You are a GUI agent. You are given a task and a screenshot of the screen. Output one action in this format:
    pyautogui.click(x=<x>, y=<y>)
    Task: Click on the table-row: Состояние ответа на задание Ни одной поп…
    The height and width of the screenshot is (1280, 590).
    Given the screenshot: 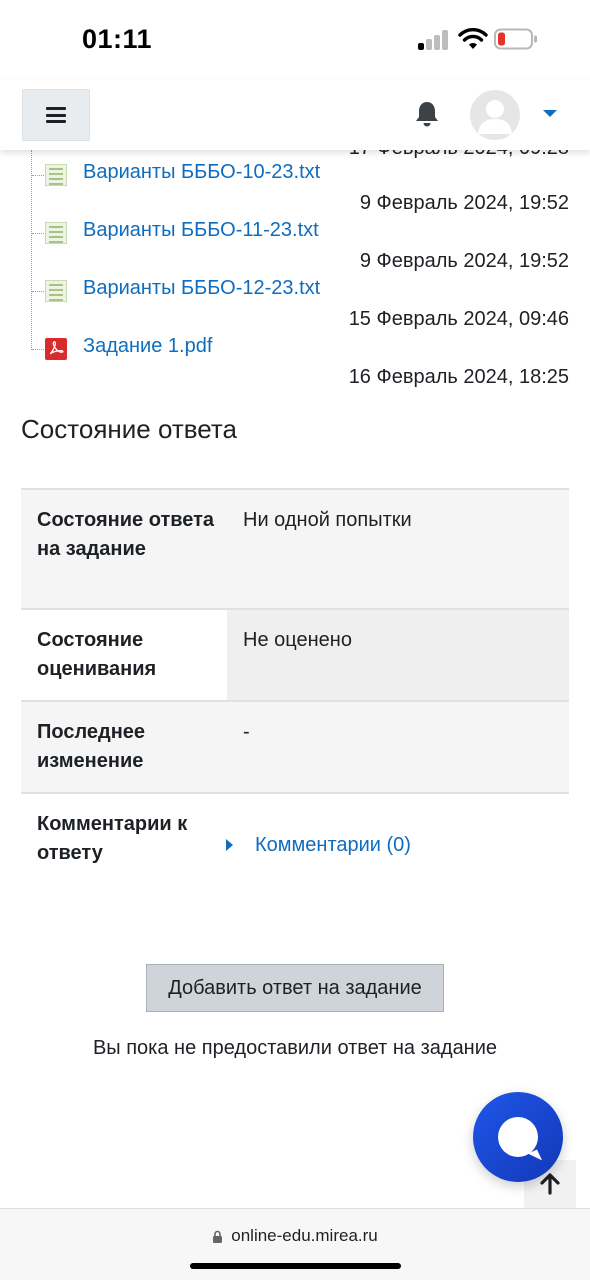 What is the action you would take?
    pyautogui.click(x=295, y=550)
    